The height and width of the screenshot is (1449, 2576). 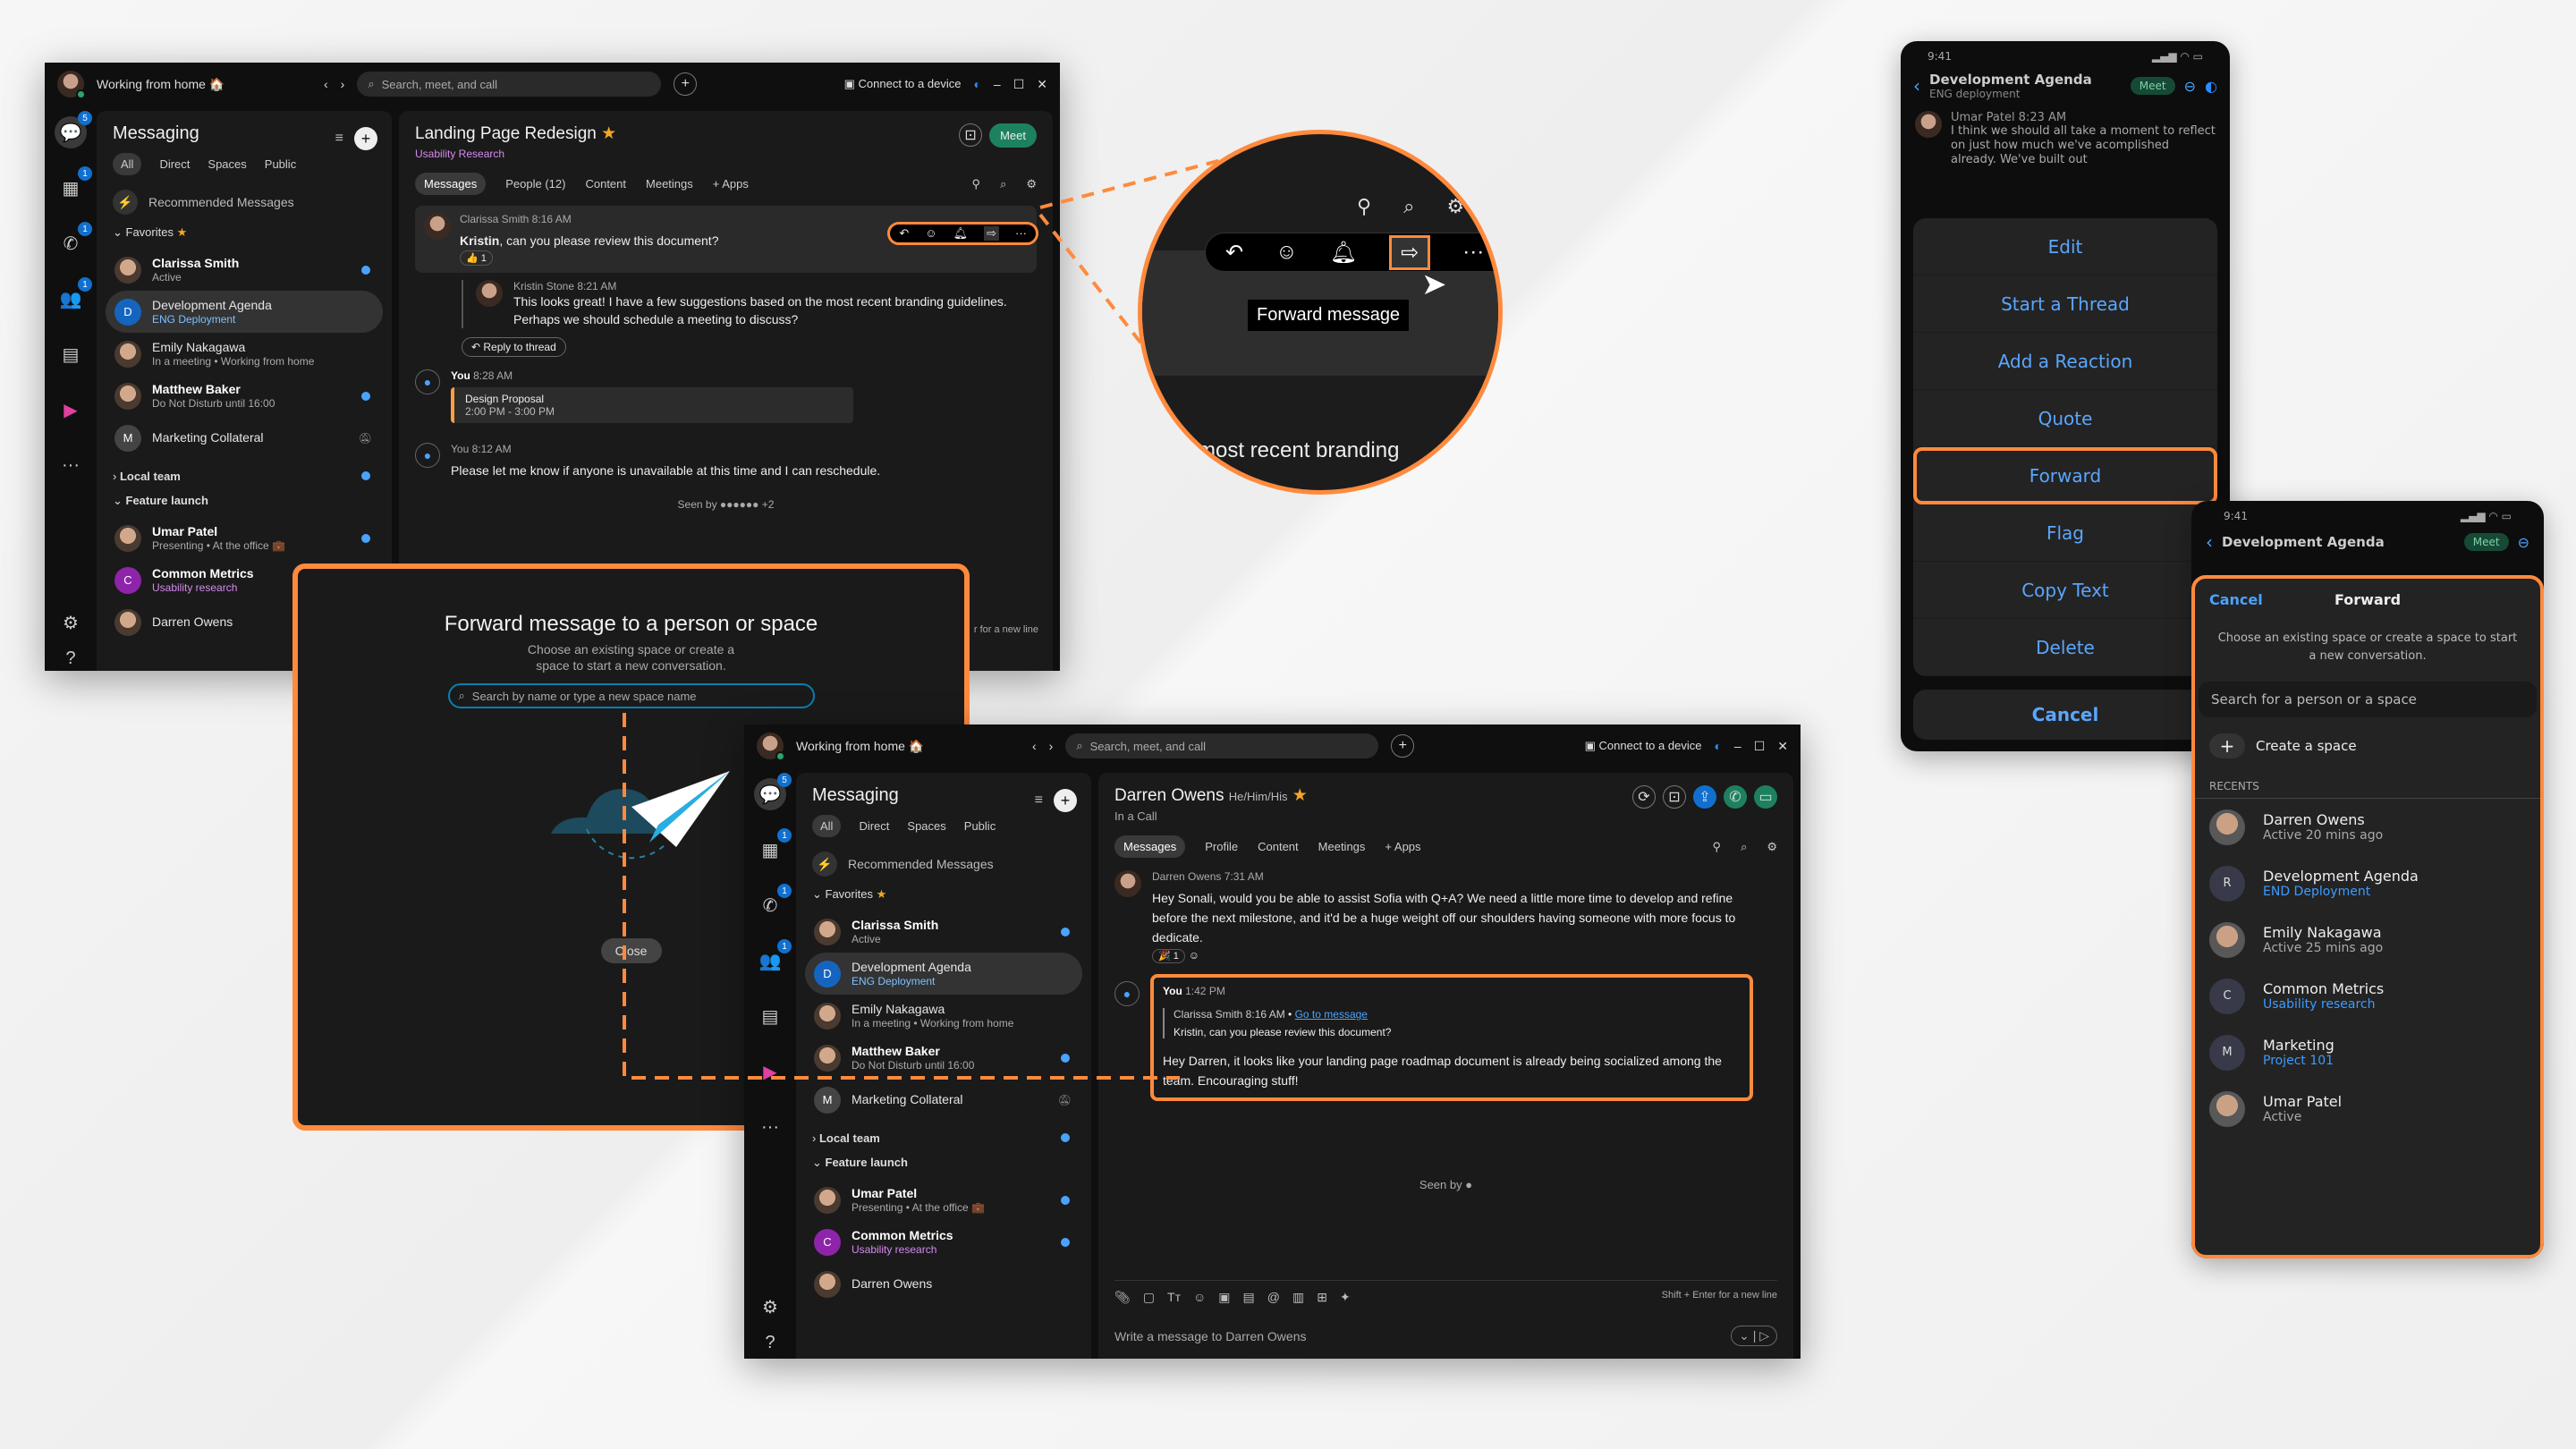 I want to click on section-feature_launch: ⌄ Feature launch, so click(x=947, y=1163).